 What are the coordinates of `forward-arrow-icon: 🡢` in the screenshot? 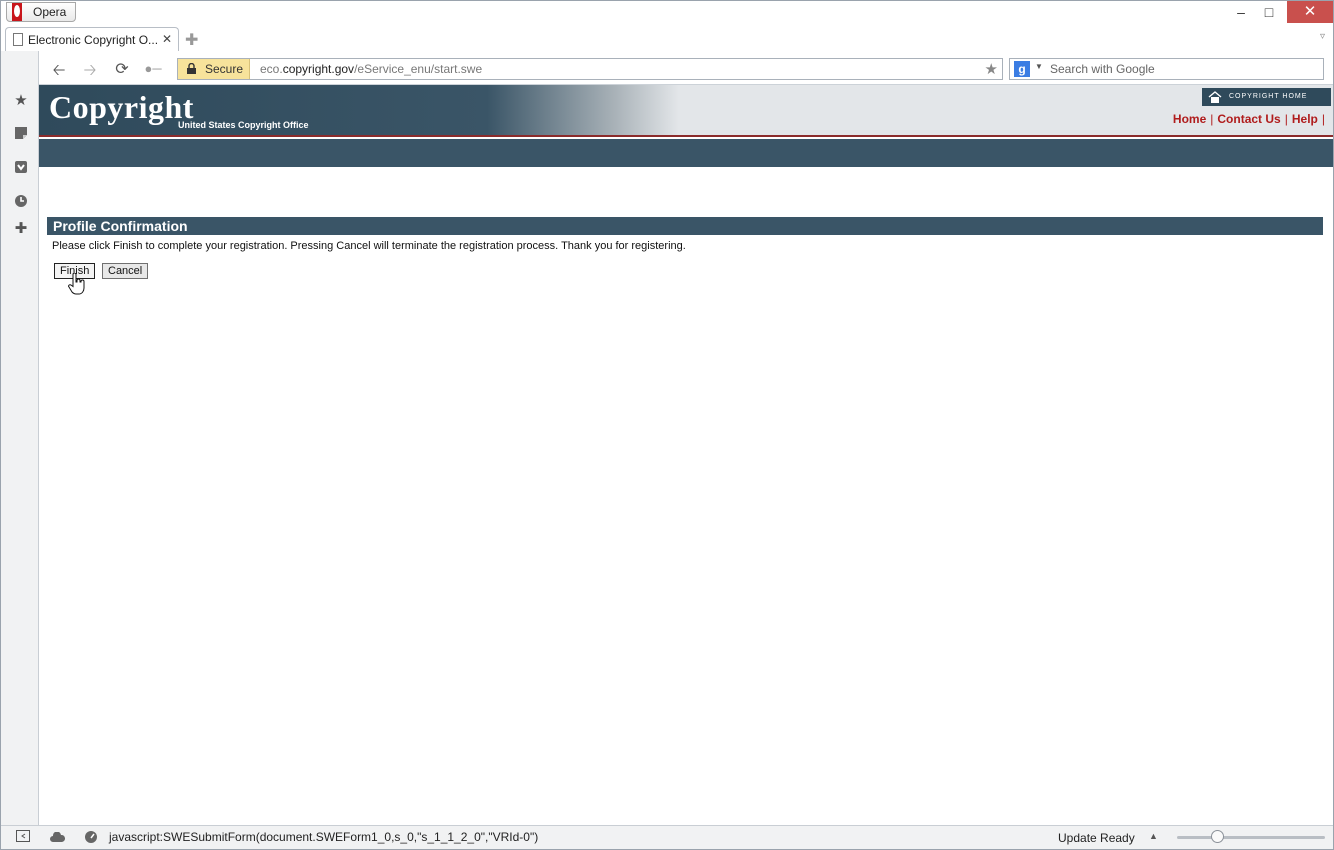 It's located at (90, 72).